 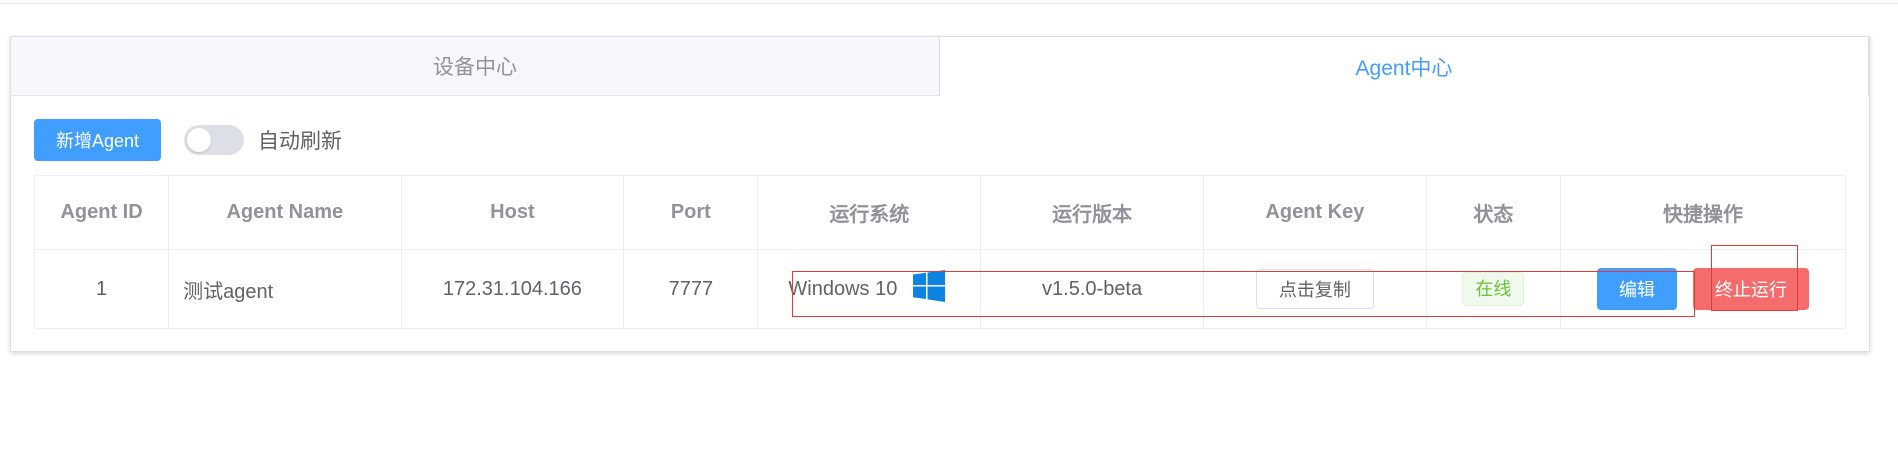 I want to click on cell-agent-key: 点击复制, so click(x=1314, y=289).